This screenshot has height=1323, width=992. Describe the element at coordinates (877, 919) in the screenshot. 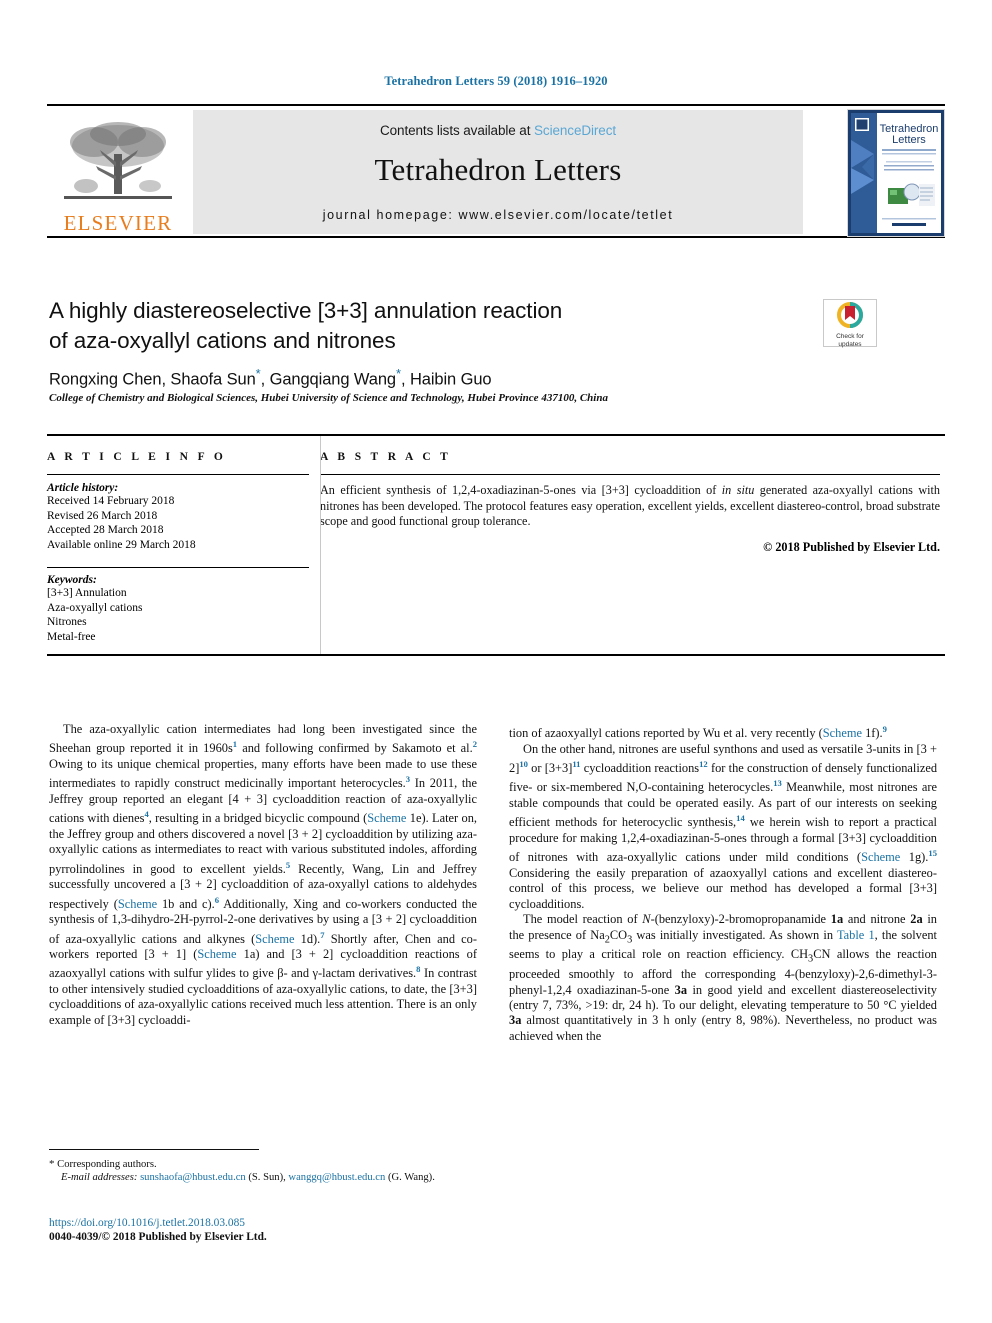

I see `bp-r3c: and nitrone` at that location.